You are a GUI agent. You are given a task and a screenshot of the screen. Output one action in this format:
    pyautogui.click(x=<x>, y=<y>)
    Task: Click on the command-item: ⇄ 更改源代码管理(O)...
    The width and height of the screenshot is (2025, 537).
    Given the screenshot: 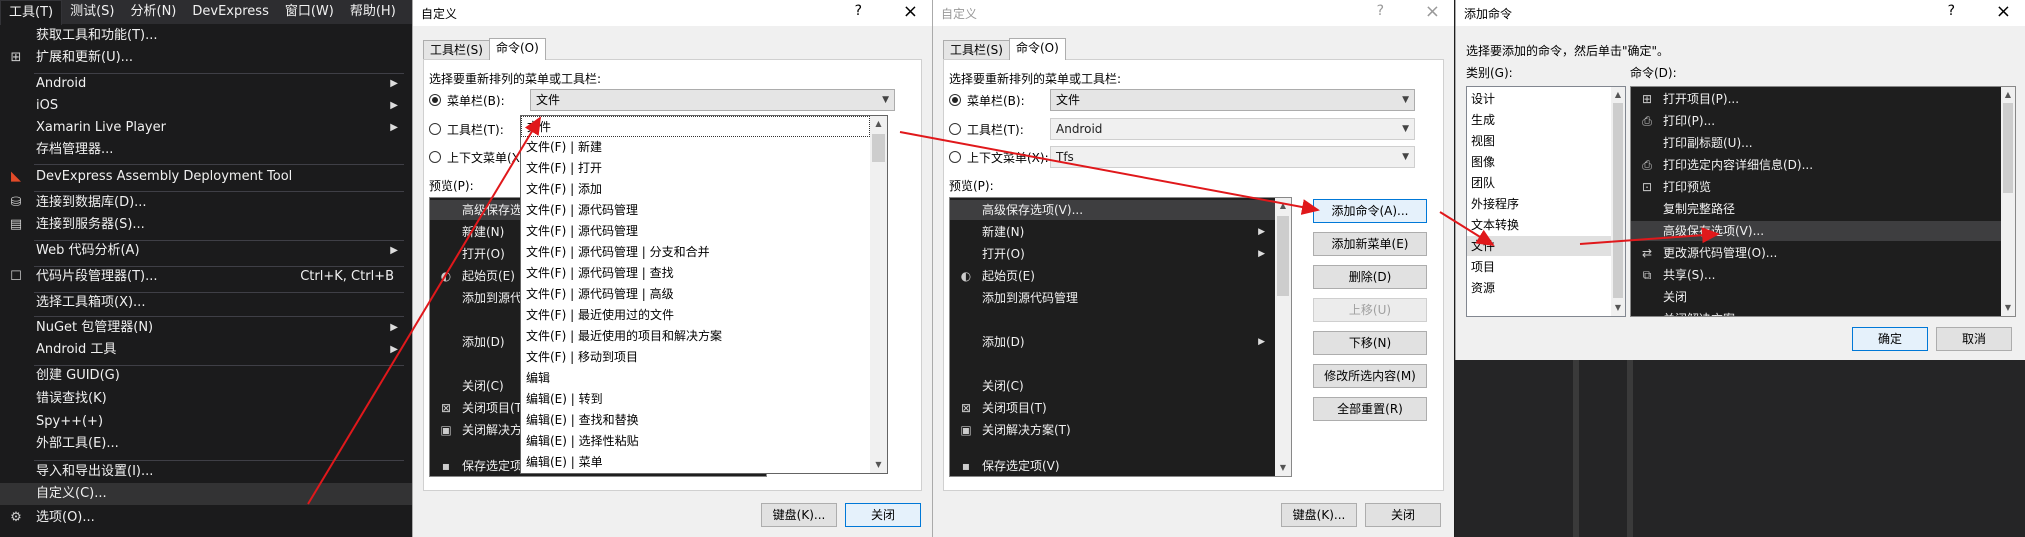 What is the action you would take?
    pyautogui.click(x=1816, y=253)
    